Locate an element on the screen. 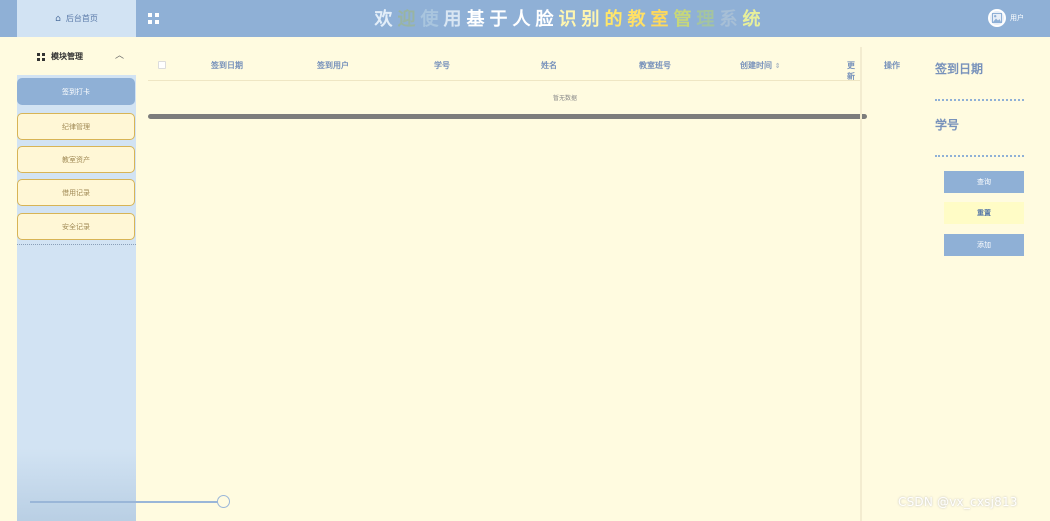 The height and width of the screenshot is (521, 1050). column-header-updated-at: 更新 is located at coordinates (853, 71).